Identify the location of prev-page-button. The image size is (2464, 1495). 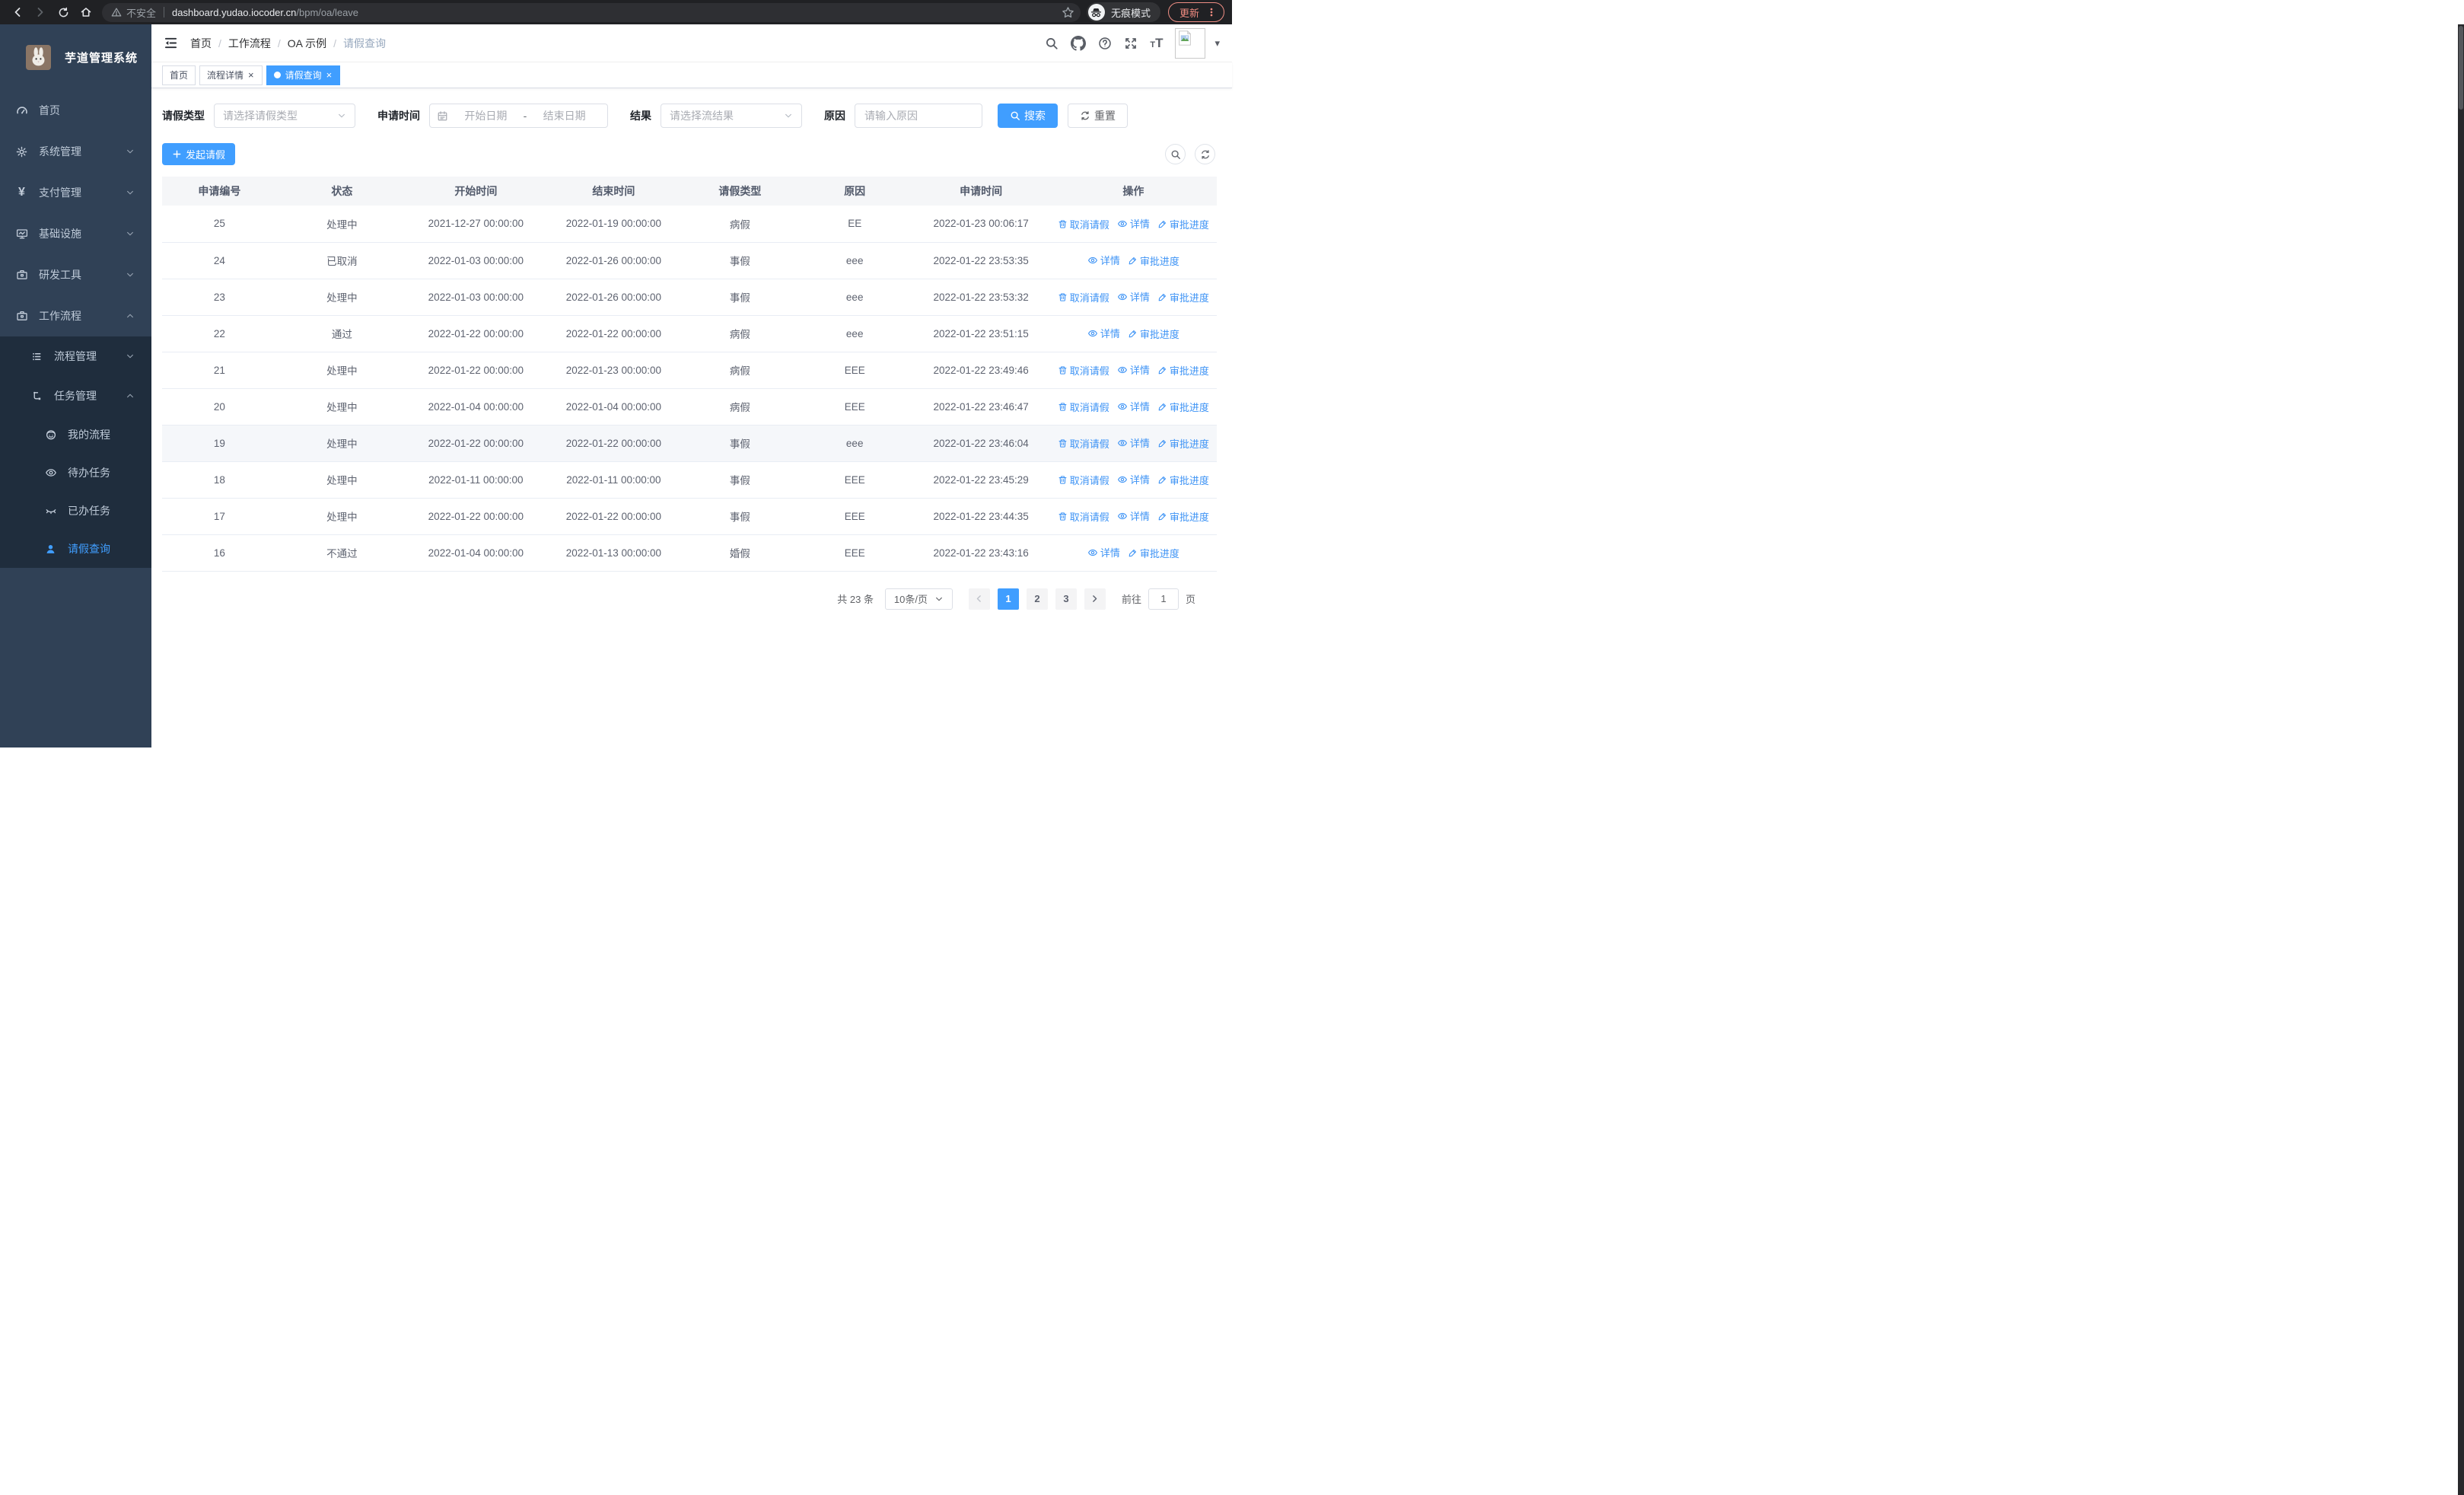
(979, 599).